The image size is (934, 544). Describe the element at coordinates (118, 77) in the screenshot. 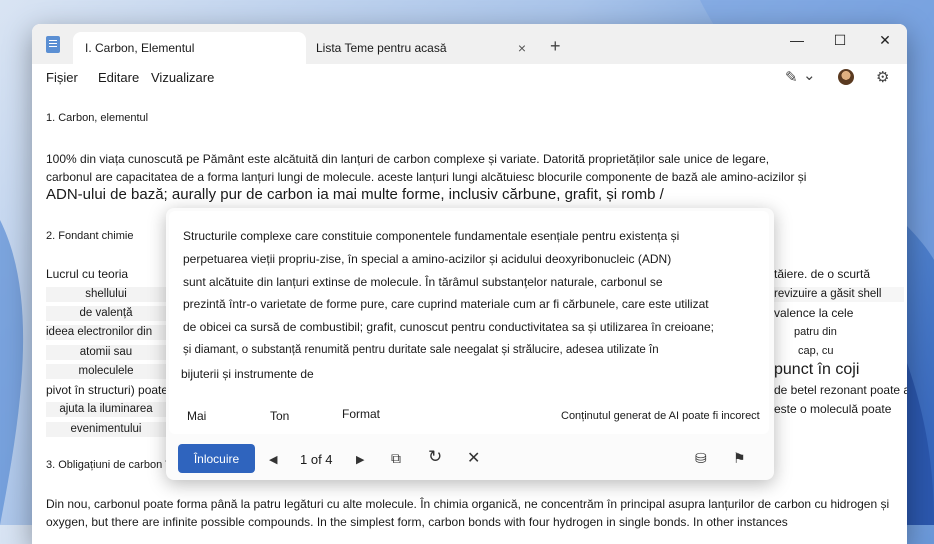

I see `menu-edit: Editare` at that location.